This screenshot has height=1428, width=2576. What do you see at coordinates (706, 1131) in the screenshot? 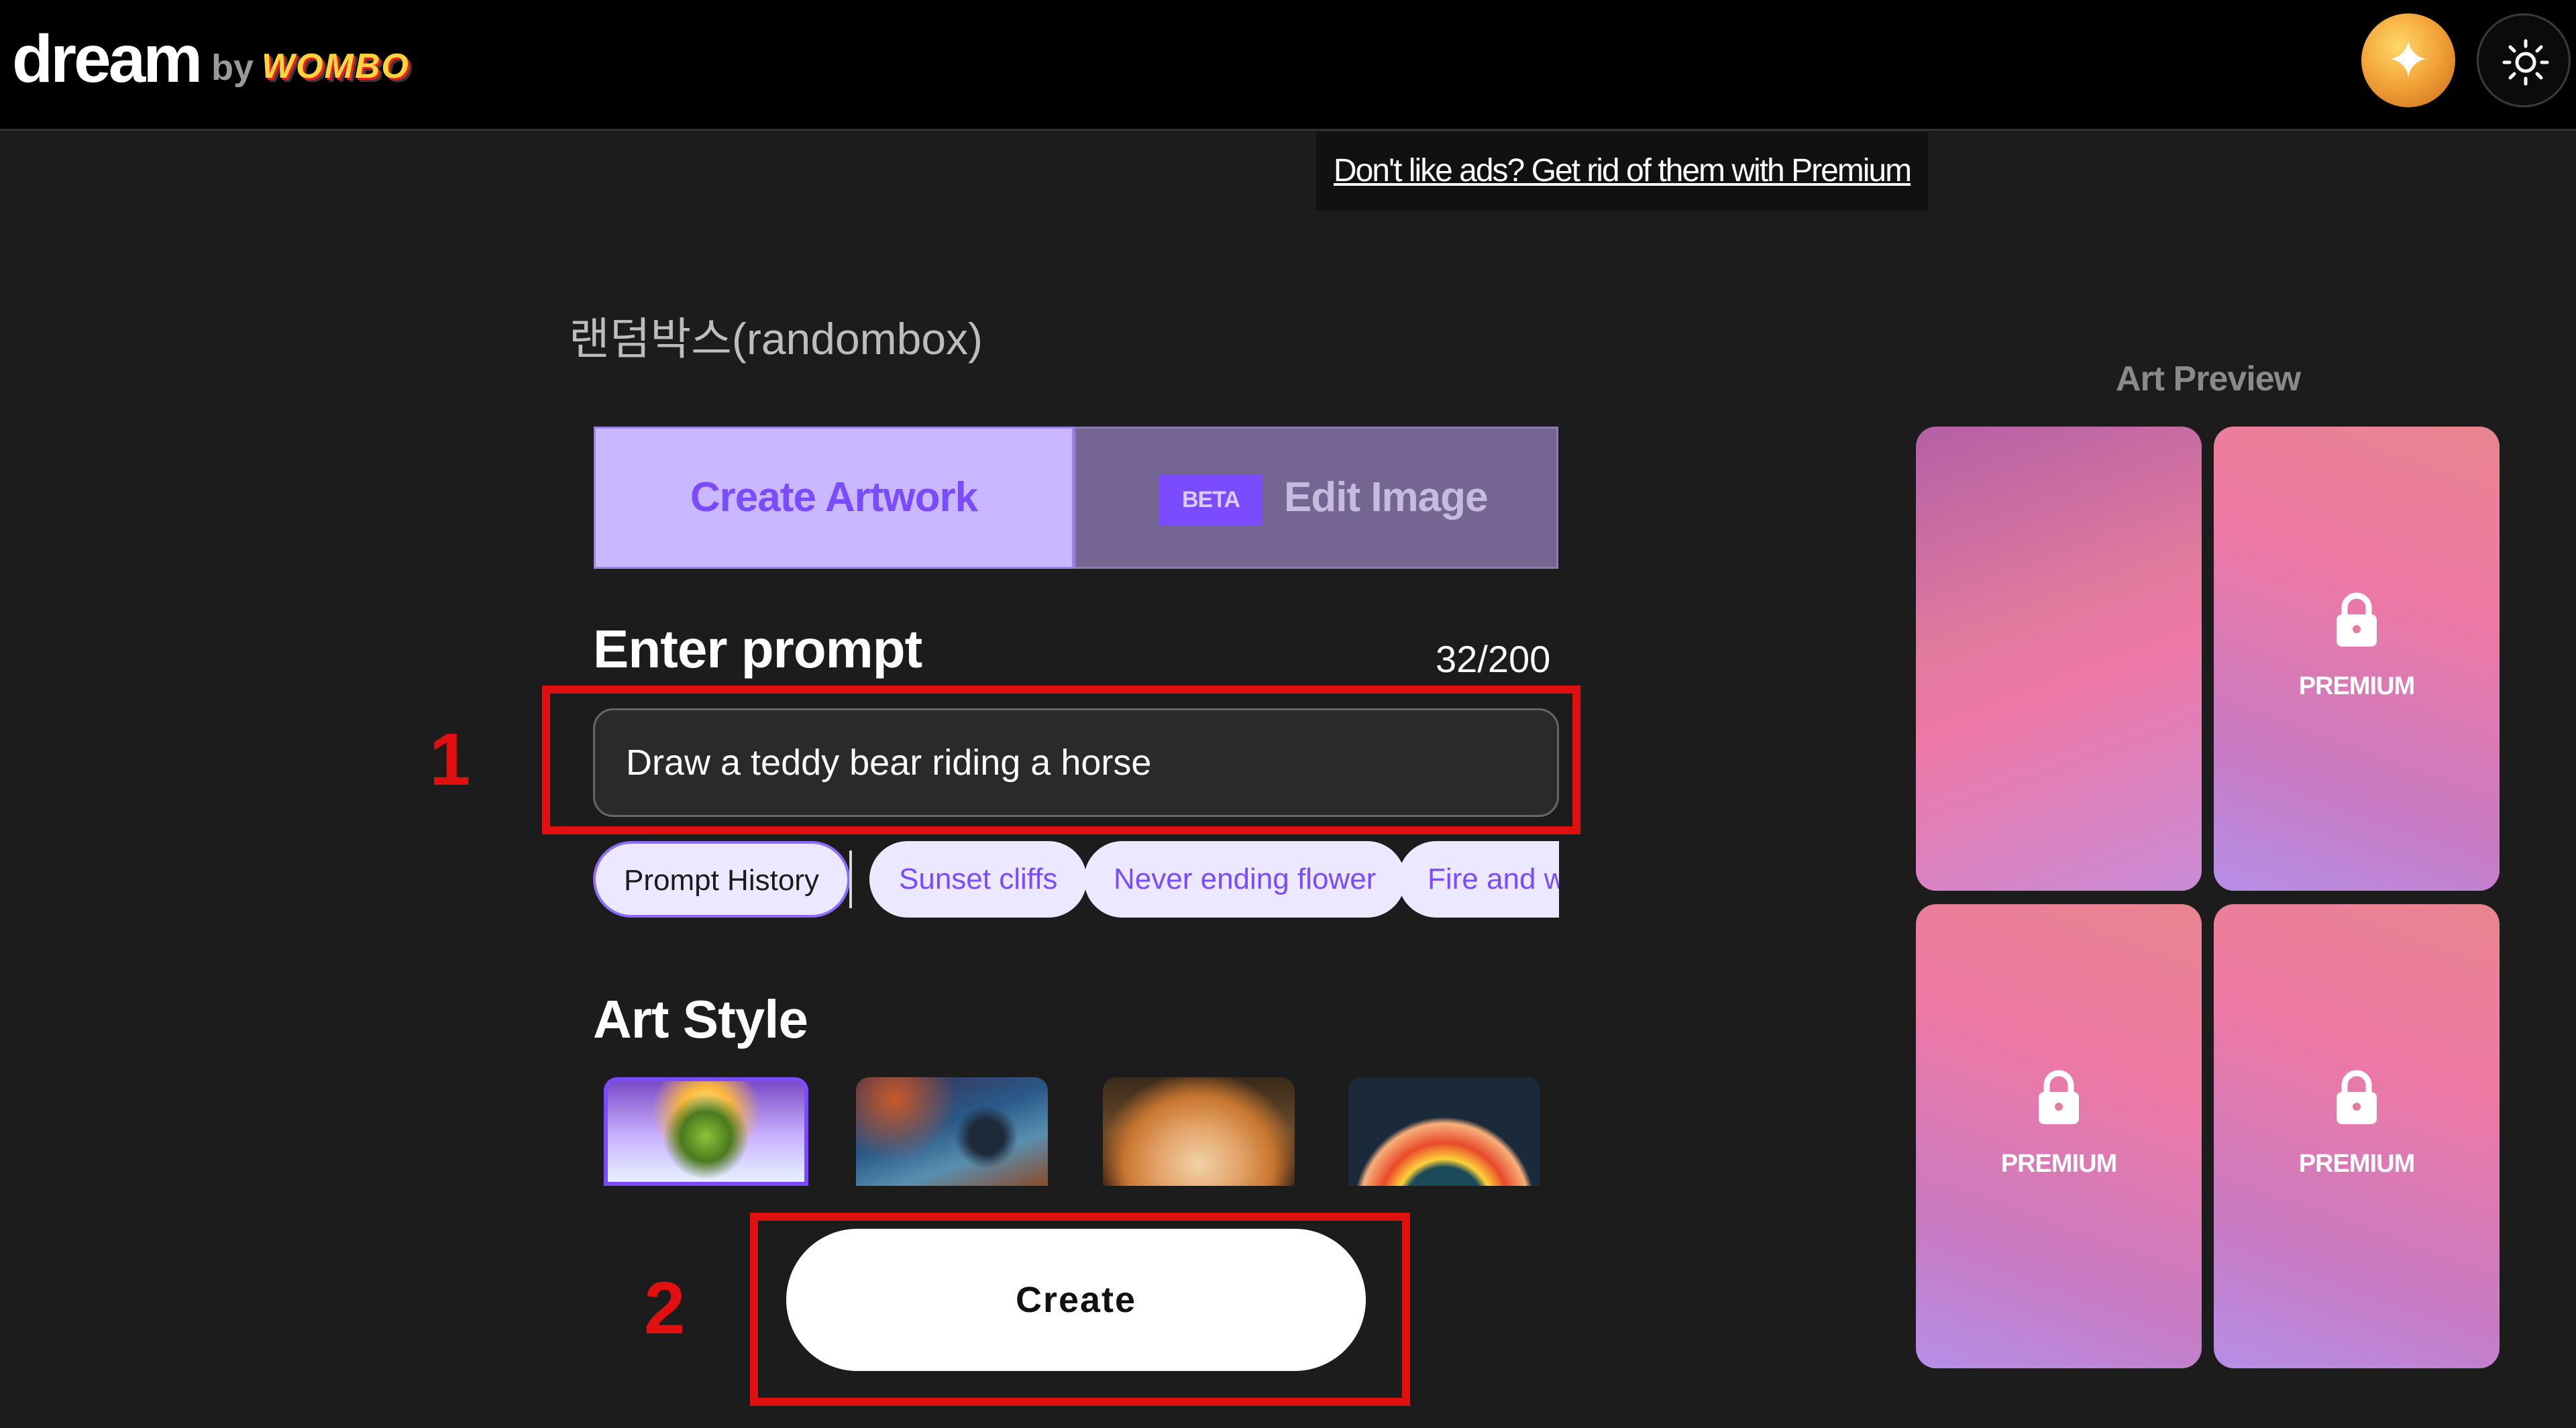
I see `art-style-thumbnail-selected` at bounding box center [706, 1131].